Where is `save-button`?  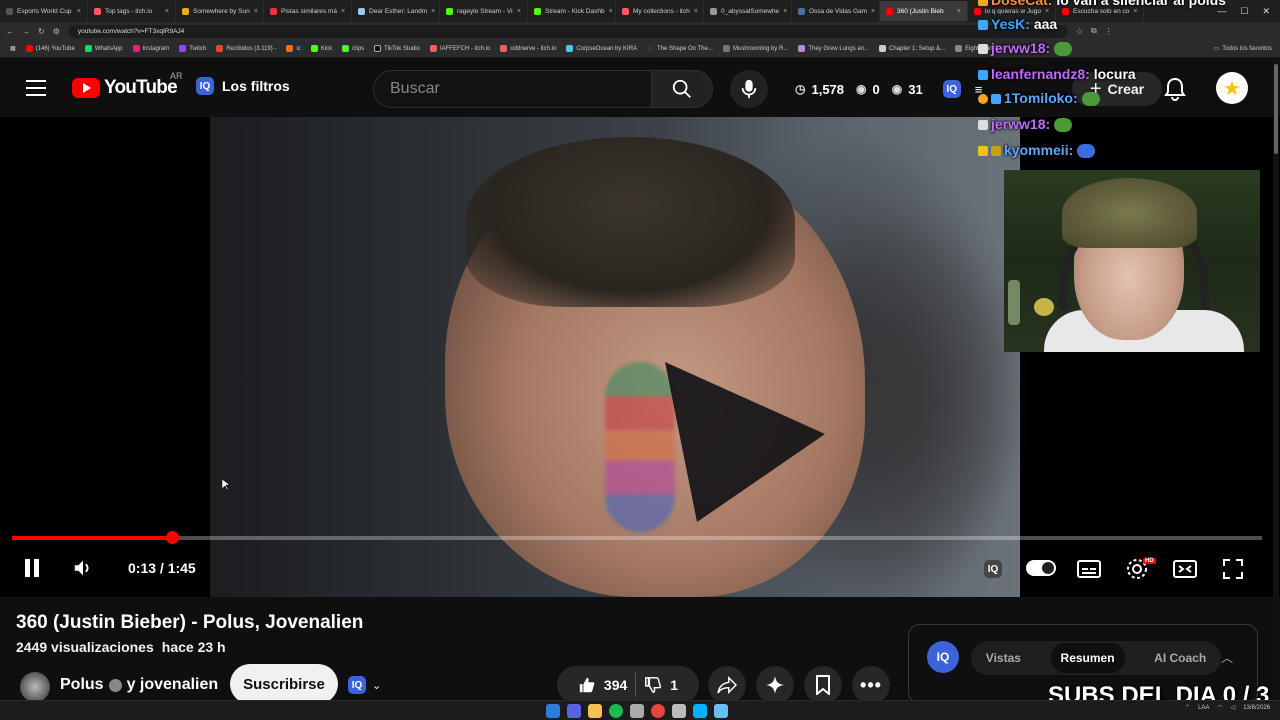
save-button is located at coordinates (823, 685).